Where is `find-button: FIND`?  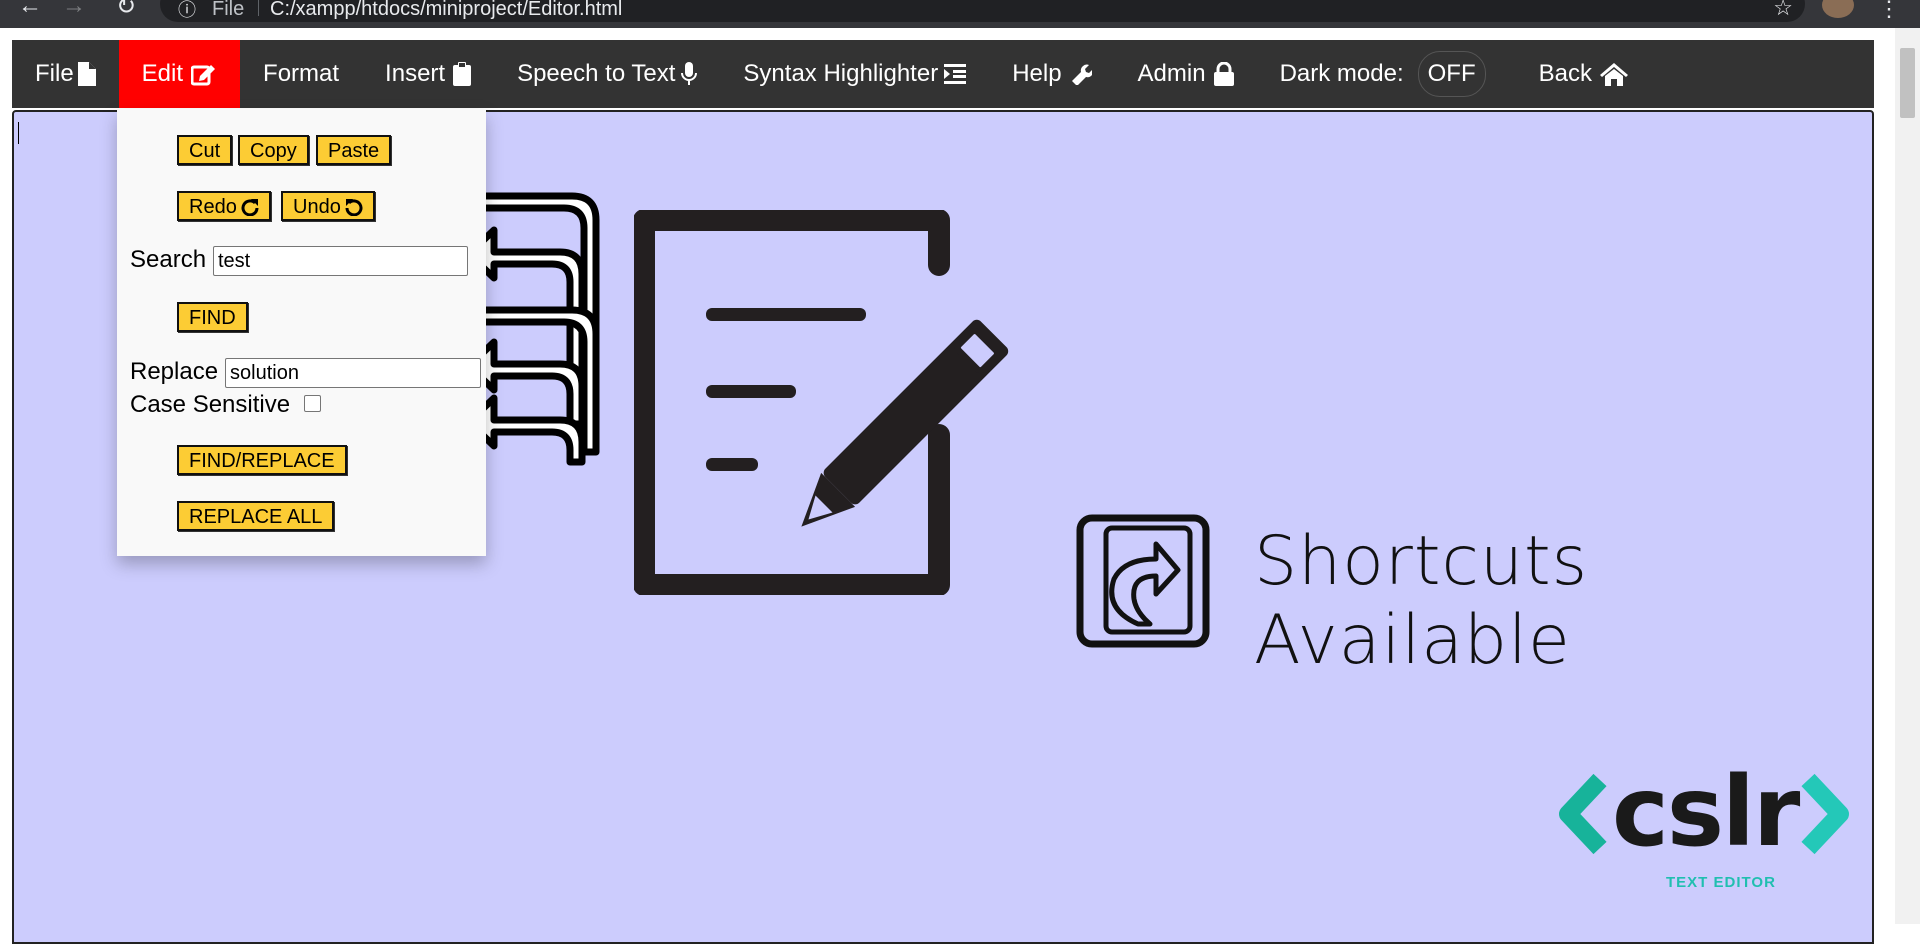
find-button: FIND is located at coordinates (212, 317).